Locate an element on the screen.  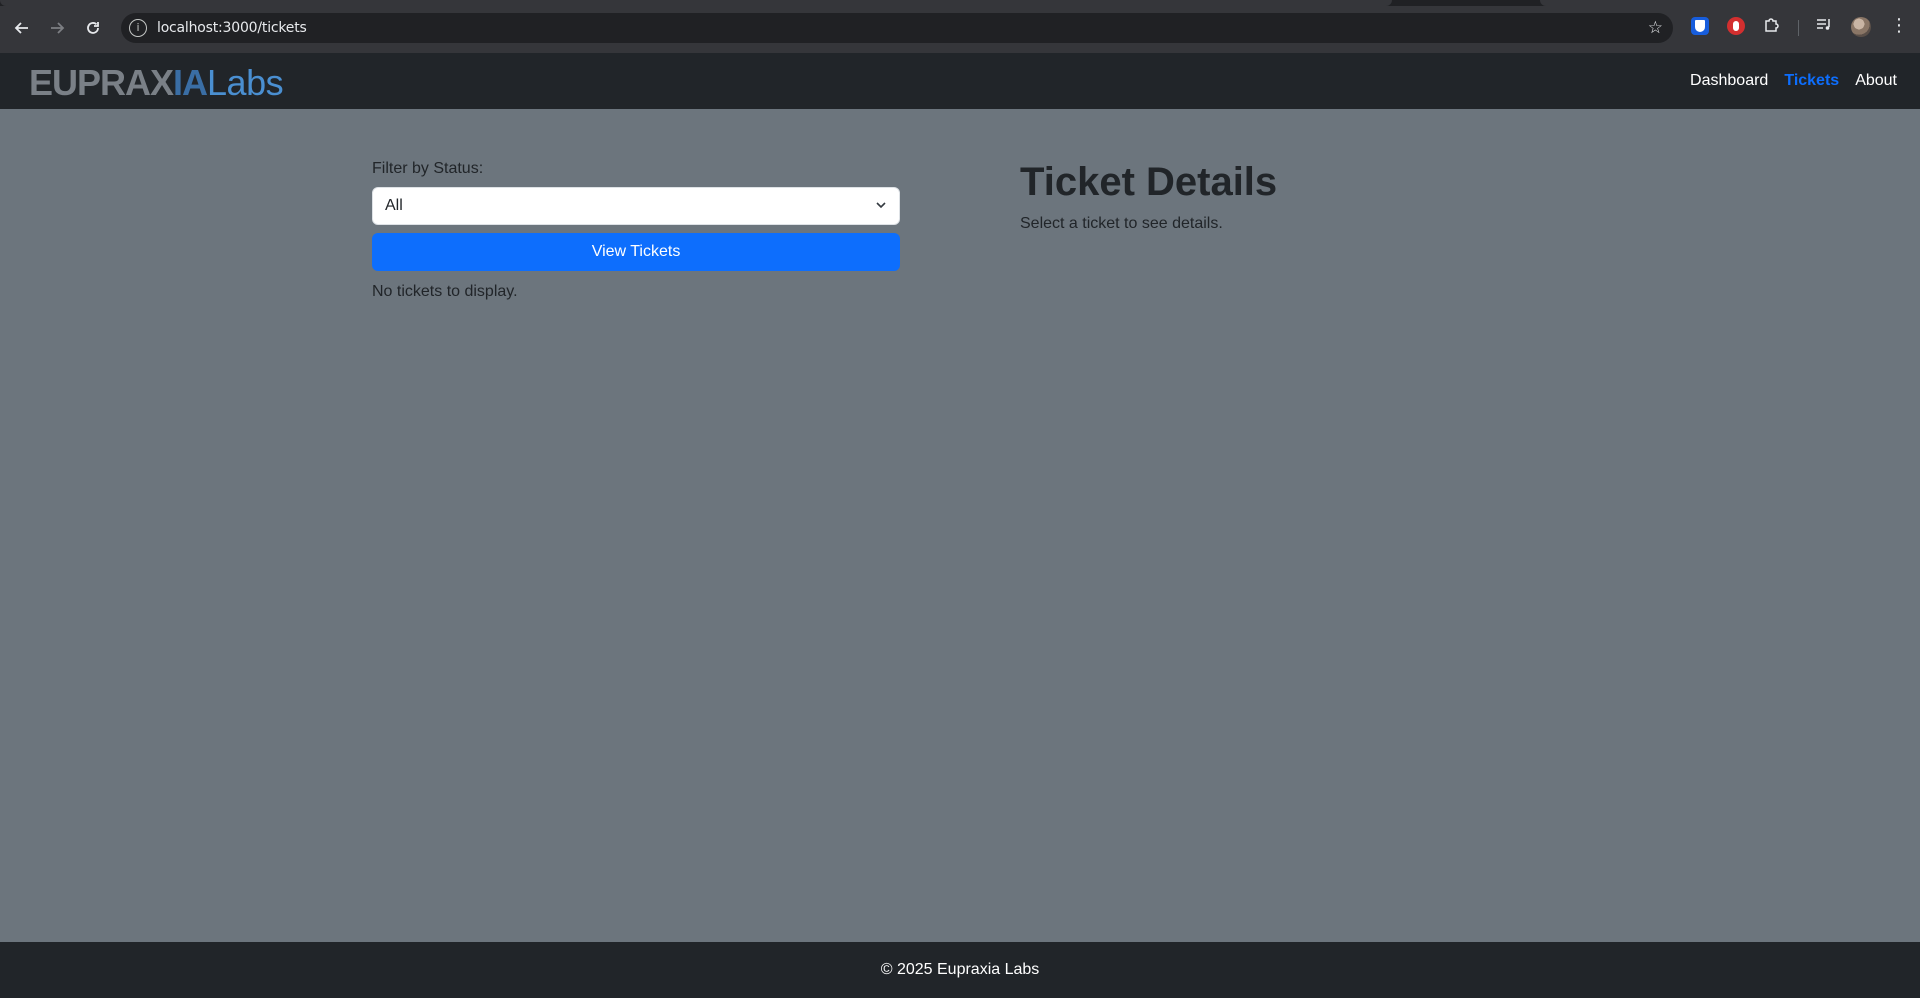
no-tickets-message: No tickets to display. is located at coordinates (445, 291).